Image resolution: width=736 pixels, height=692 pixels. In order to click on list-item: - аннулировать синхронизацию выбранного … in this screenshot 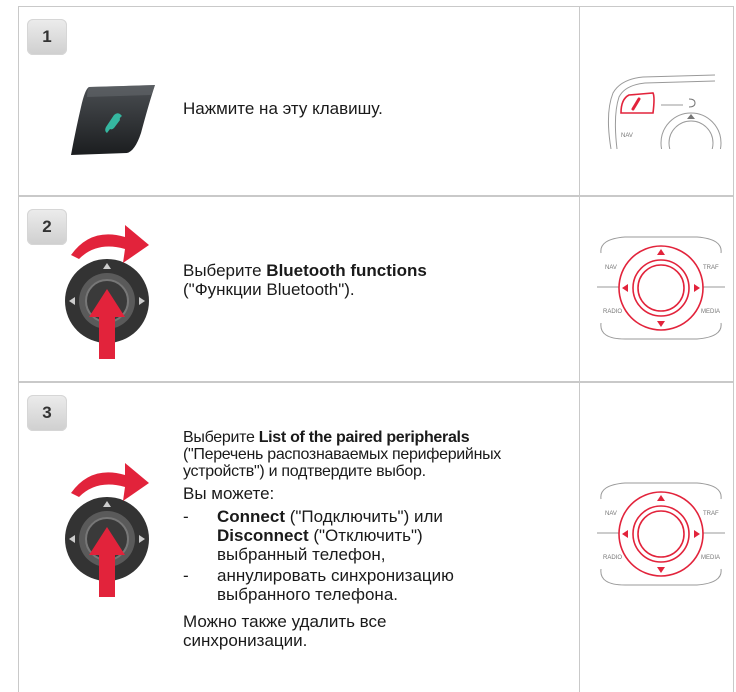, I will do `click(333, 585)`.